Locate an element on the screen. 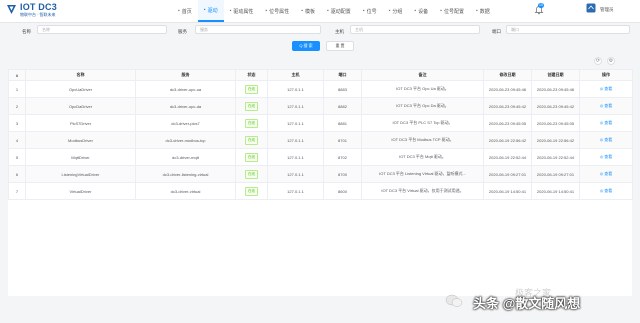 This screenshot has height=323, width=640. port-input: 端口 is located at coordinates (568, 29).